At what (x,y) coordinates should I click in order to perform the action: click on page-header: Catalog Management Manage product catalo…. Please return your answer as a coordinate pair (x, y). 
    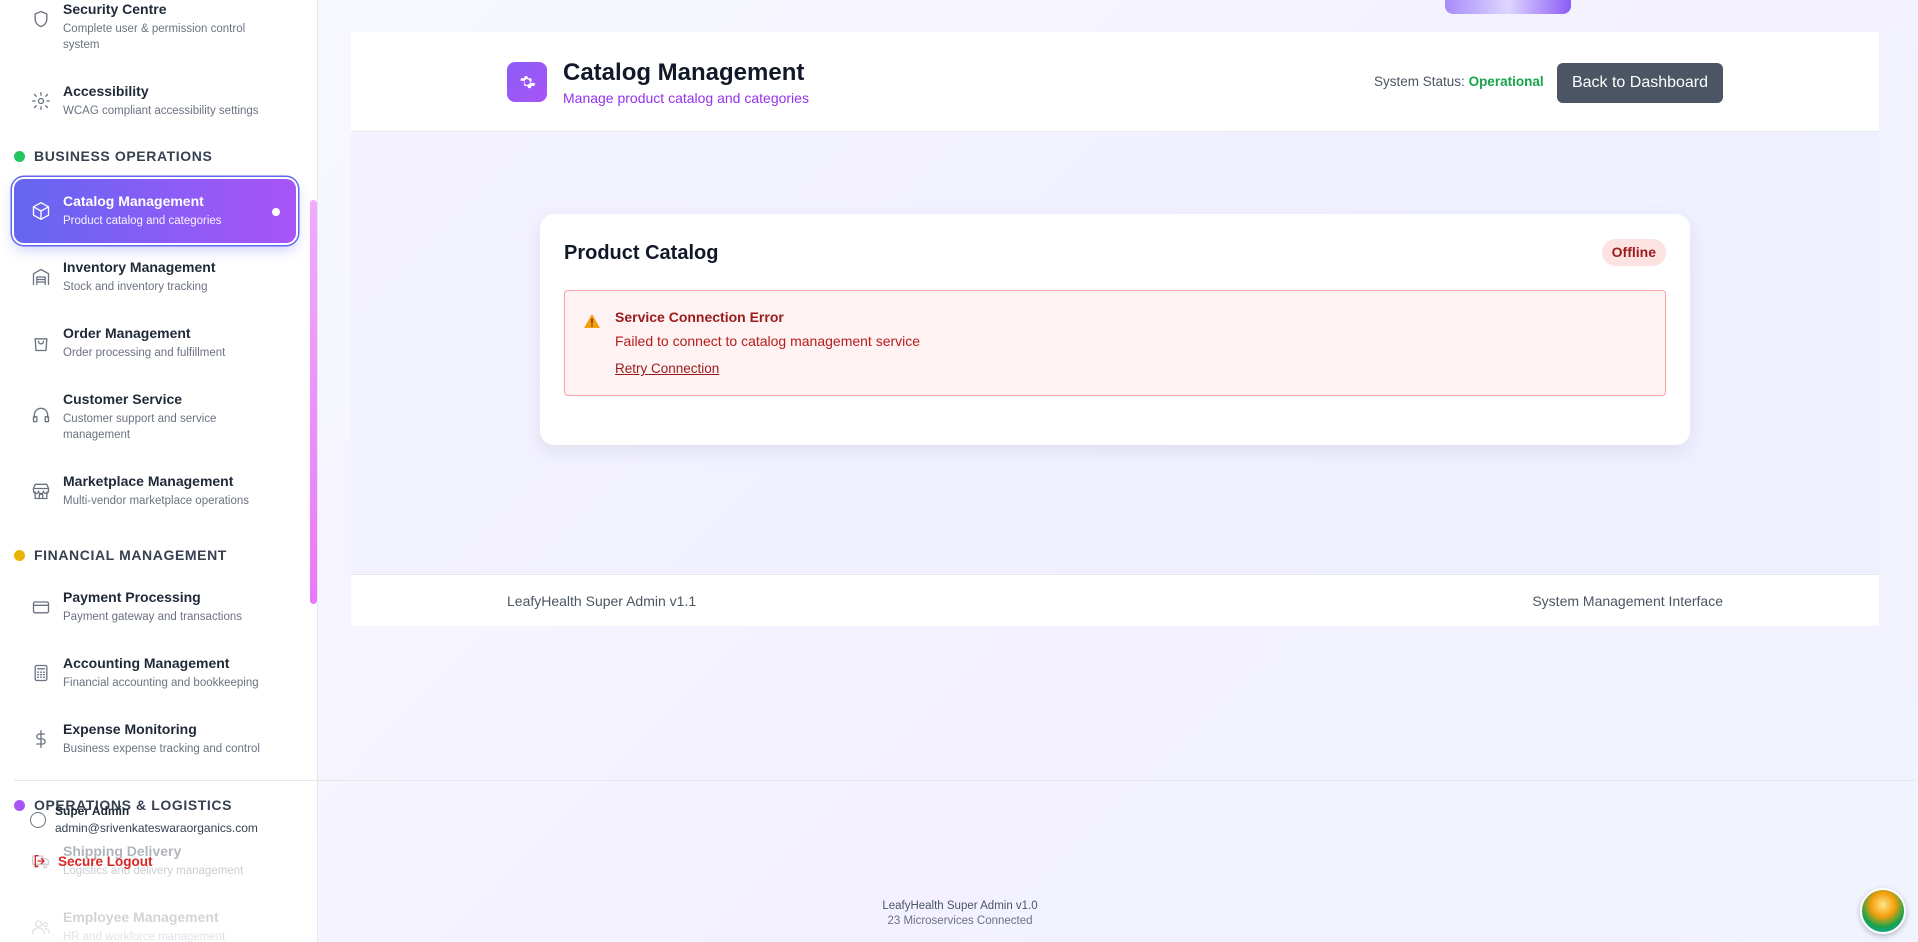
    Looking at the image, I should click on (1115, 82).